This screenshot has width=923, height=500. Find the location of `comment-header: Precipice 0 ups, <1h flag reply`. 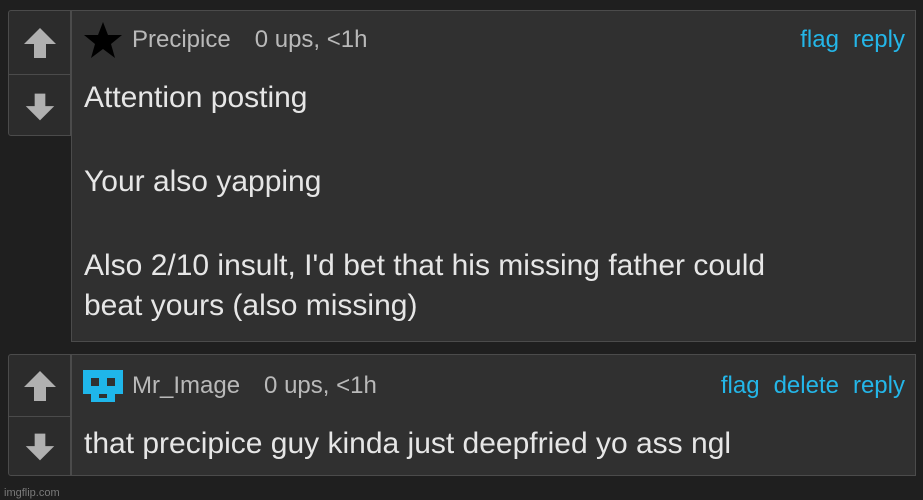

comment-header: Precipice 0 ups, <1h flag reply is located at coordinates (493, 40).